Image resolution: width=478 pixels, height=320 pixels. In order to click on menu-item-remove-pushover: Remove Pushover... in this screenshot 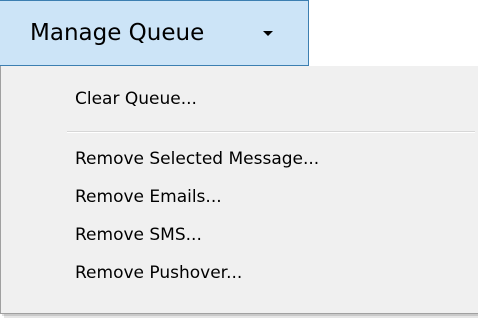, I will do `click(239, 273)`.